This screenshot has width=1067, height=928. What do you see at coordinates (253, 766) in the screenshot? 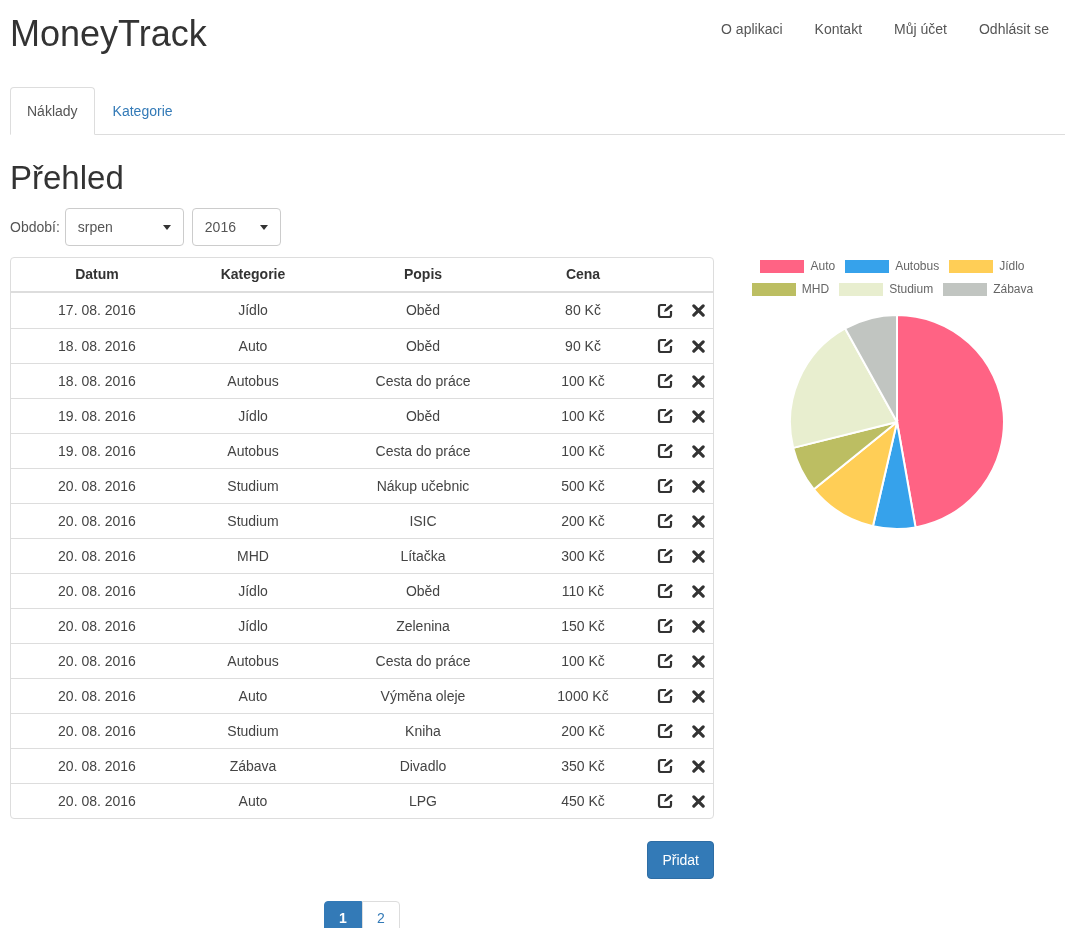
I see `table-cell-text: Zábava` at bounding box center [253, 766].